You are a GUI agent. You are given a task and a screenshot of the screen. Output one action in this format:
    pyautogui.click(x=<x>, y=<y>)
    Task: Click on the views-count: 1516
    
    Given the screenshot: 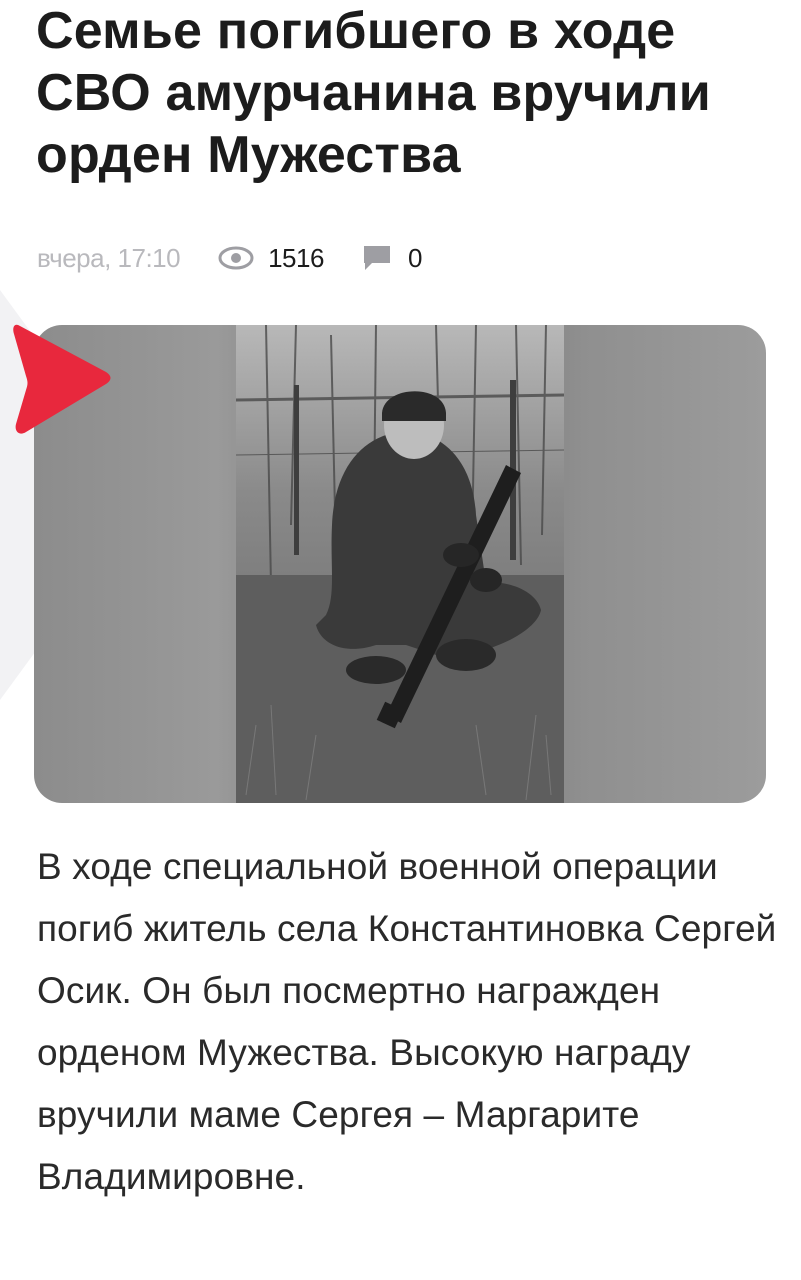 What is the action you would take?
    pyautogui.click(x=296, y=257)
    